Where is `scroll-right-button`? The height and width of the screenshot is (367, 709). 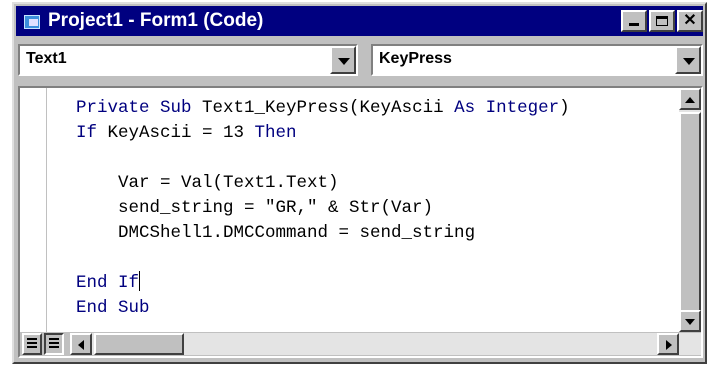 scroll-right-button is located at coordinates (668, 344).